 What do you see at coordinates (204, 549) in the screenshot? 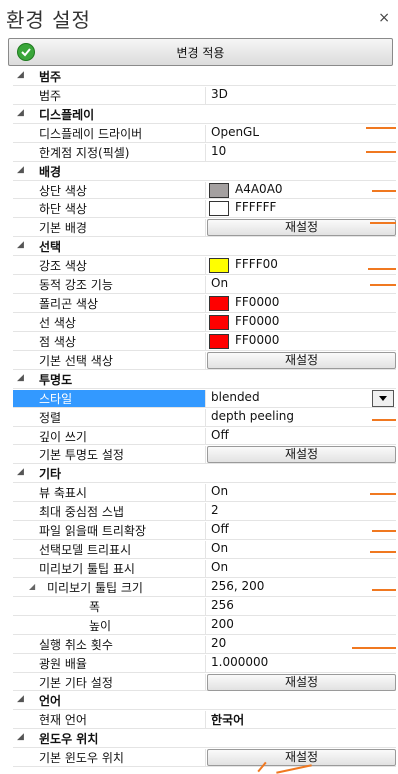
I see `property-row-selection-tree: 선택모델 트리표시 On` at bounding box center [204, 549].